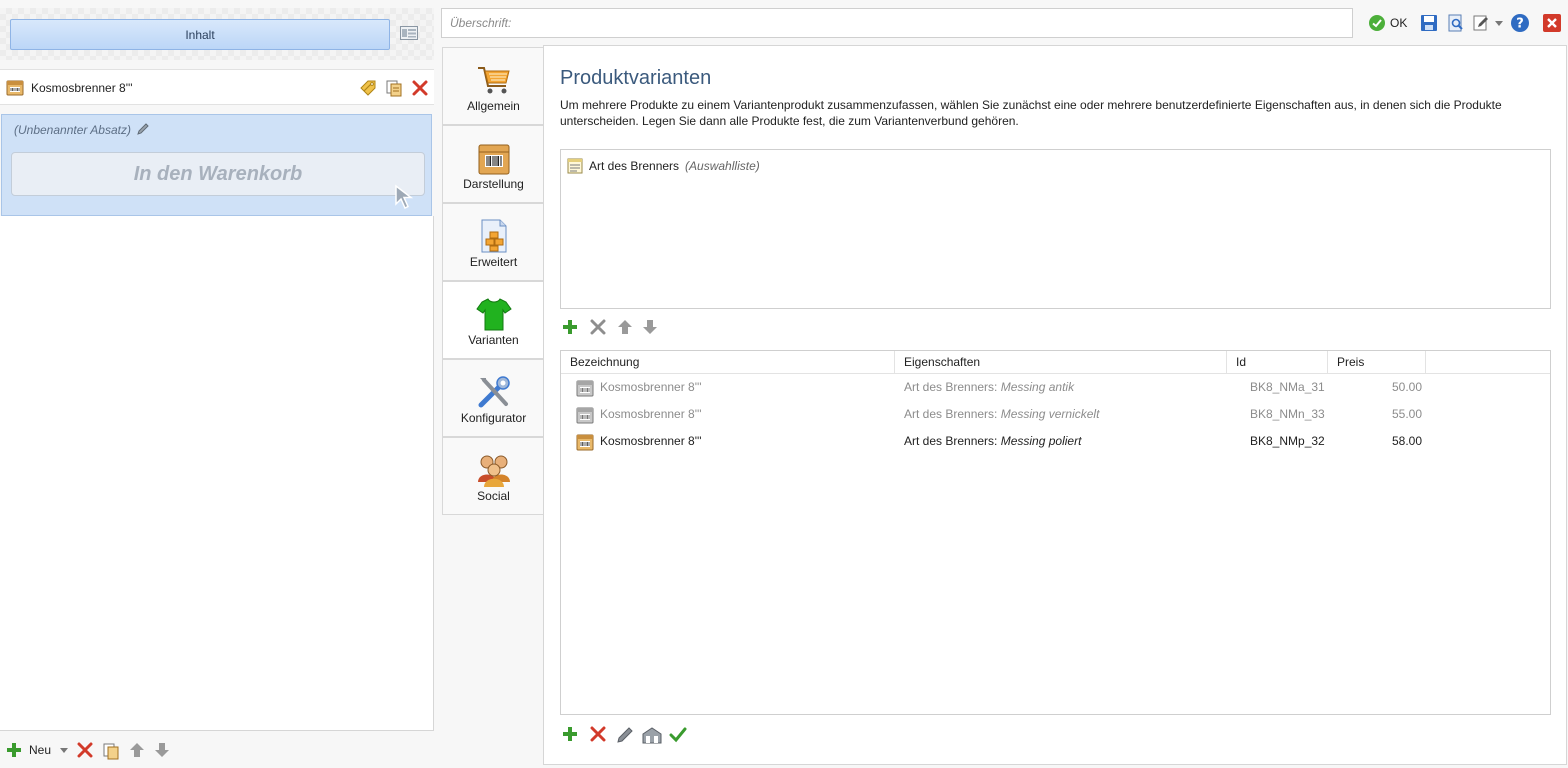 This screenshot has width=1568, height=768. I want to click on tab-konfigurator: Konfigurator, so click(493, 398).